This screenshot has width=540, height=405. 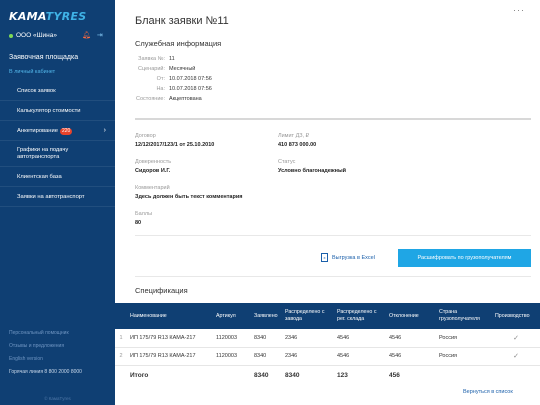 What do you see at coordinates (152, 188) in the screenshot?
I see `comment-label: Комментарий` at bounding box center [152, 188].